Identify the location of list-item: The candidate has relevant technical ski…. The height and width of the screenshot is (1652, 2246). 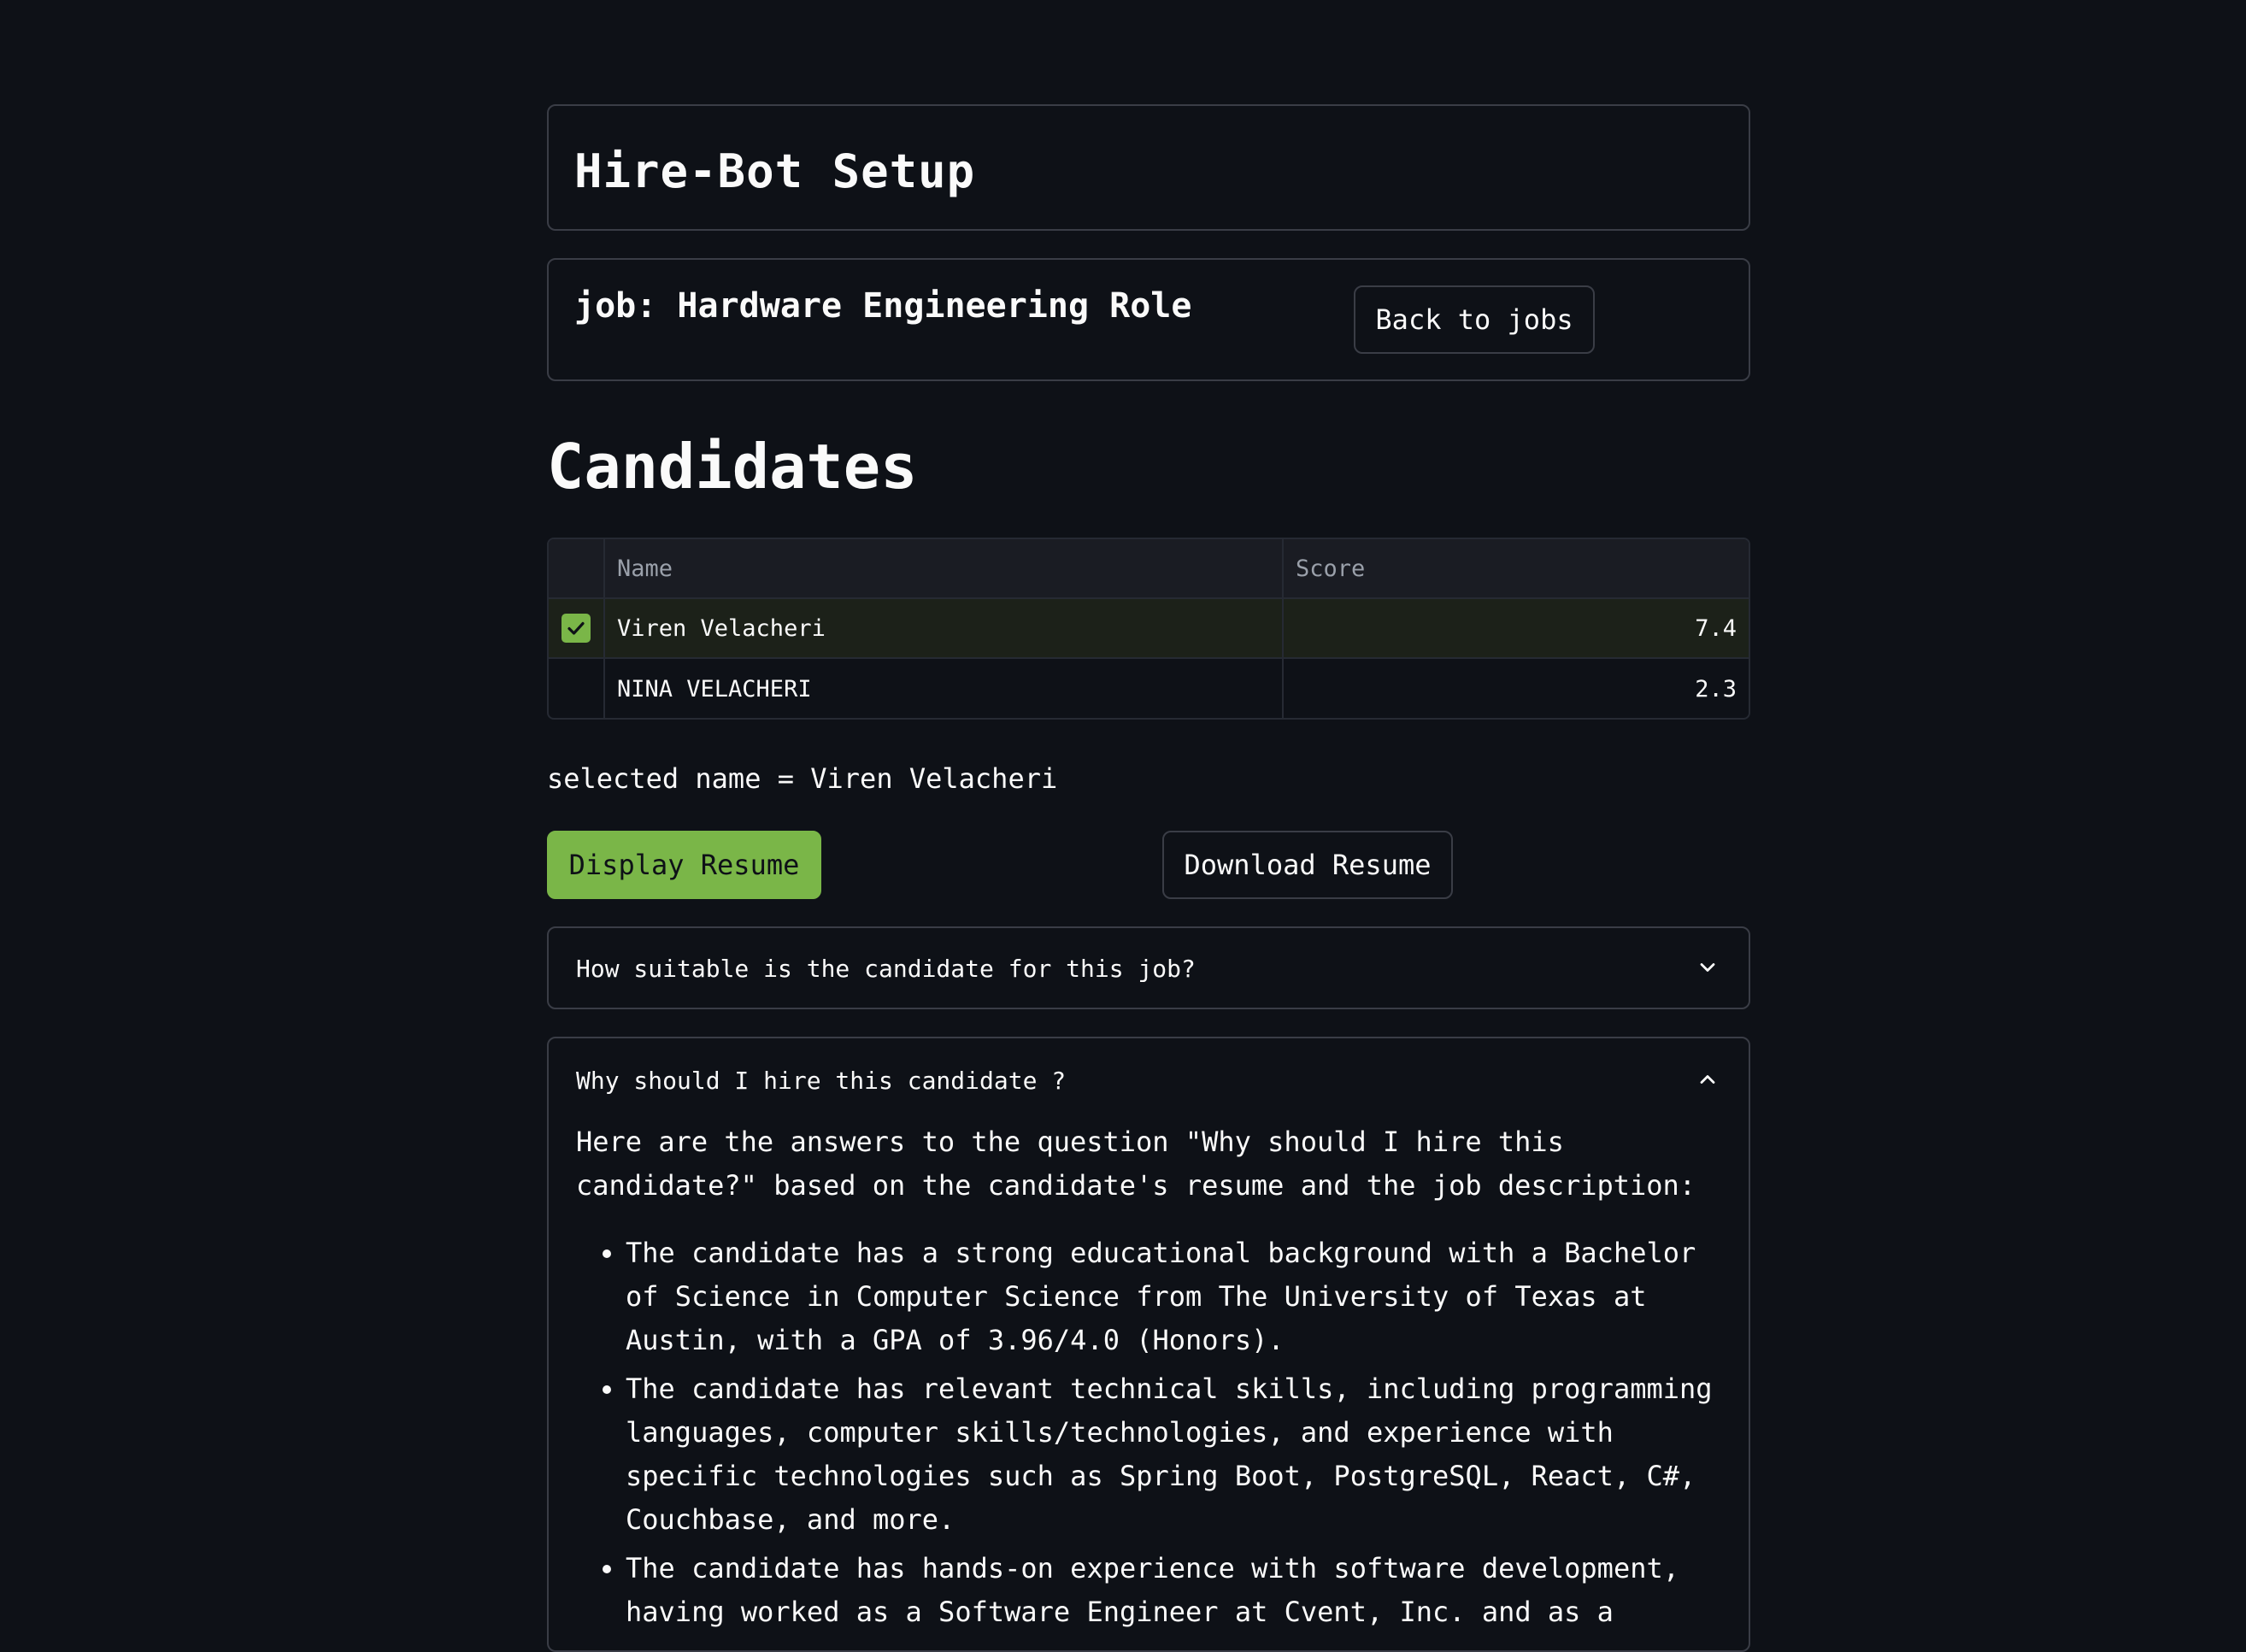
(1169, 1454).